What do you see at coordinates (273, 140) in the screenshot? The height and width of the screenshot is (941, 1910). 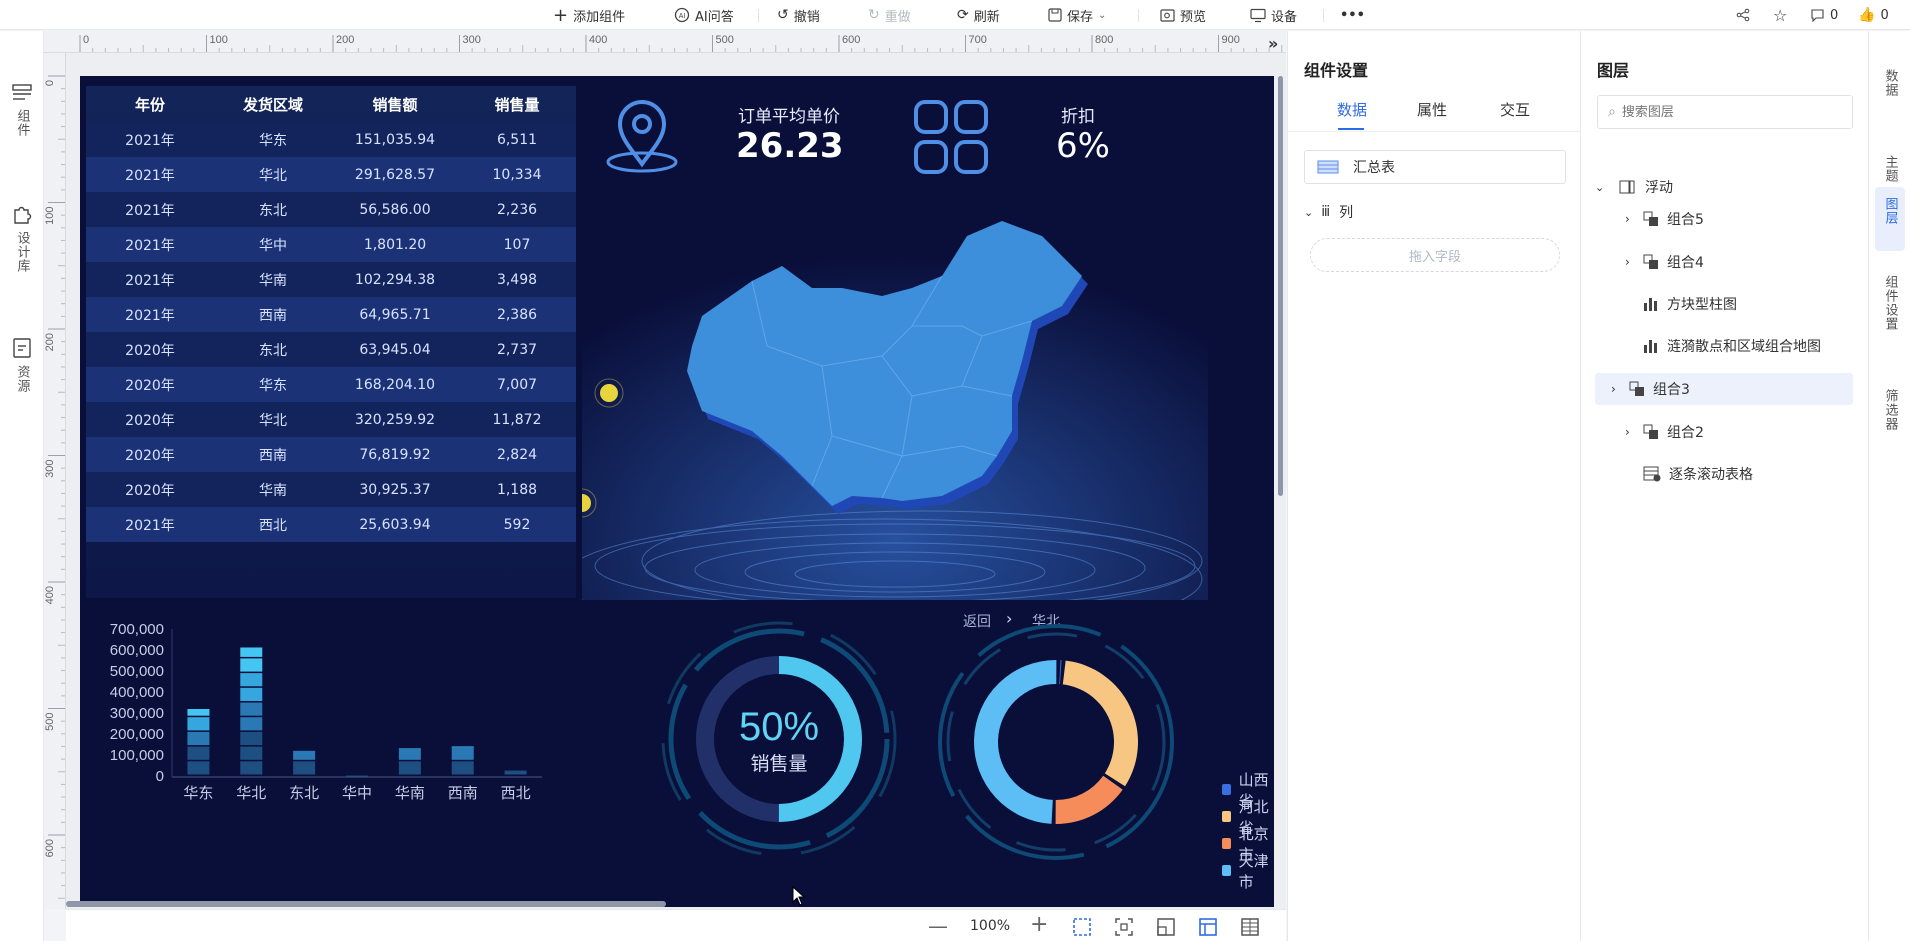 I see `table-cell: 华东` at bounding box center [273, 140].